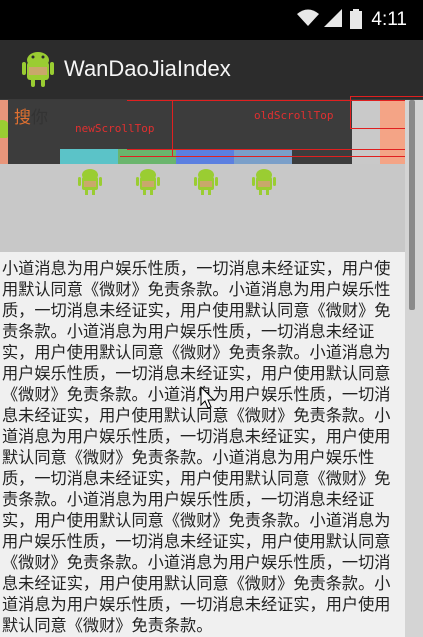 This screenshot has height=637, width=423. I want to click on clock: 4:11, so click(389, 19).